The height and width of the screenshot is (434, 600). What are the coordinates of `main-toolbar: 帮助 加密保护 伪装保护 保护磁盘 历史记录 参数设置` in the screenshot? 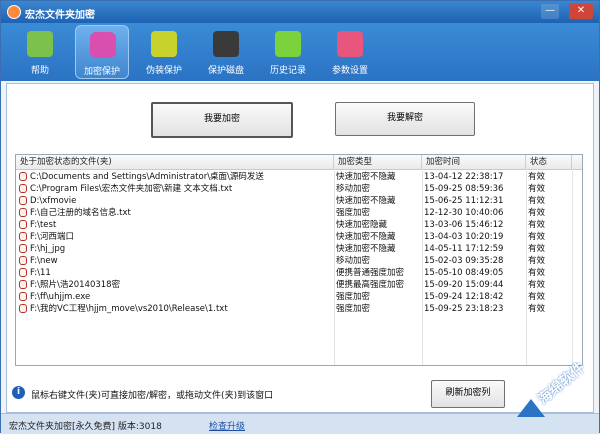 It's located at (300, 52).